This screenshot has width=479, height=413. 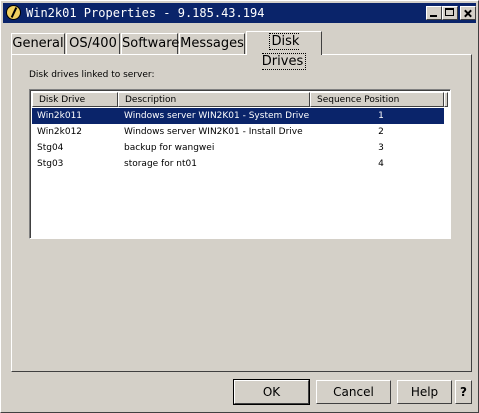 What do you see at coordinates (450, 13) in the screenshot?
I see `maximize-button` at bounding box center [450, 13].